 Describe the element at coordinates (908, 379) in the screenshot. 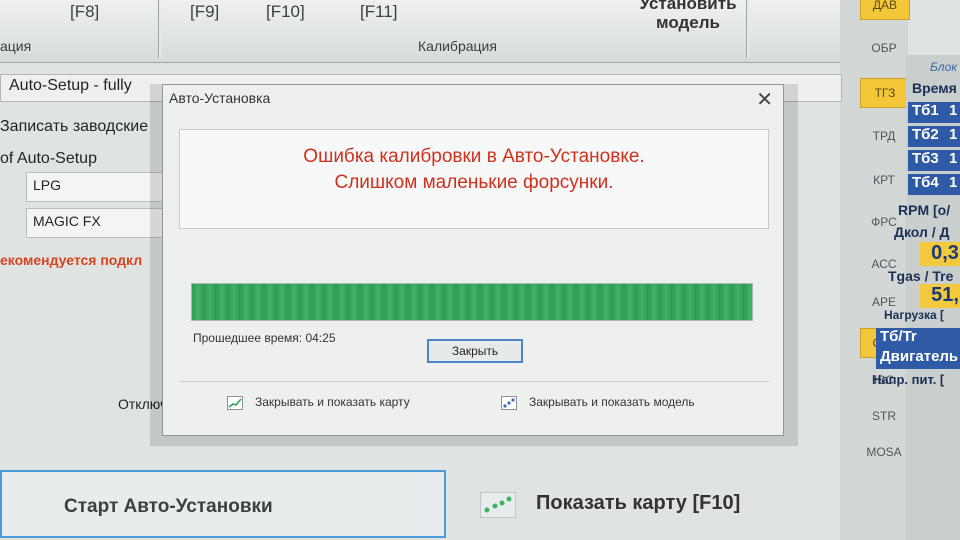

I see `voltage-label: Напр. пит. [` at that location.